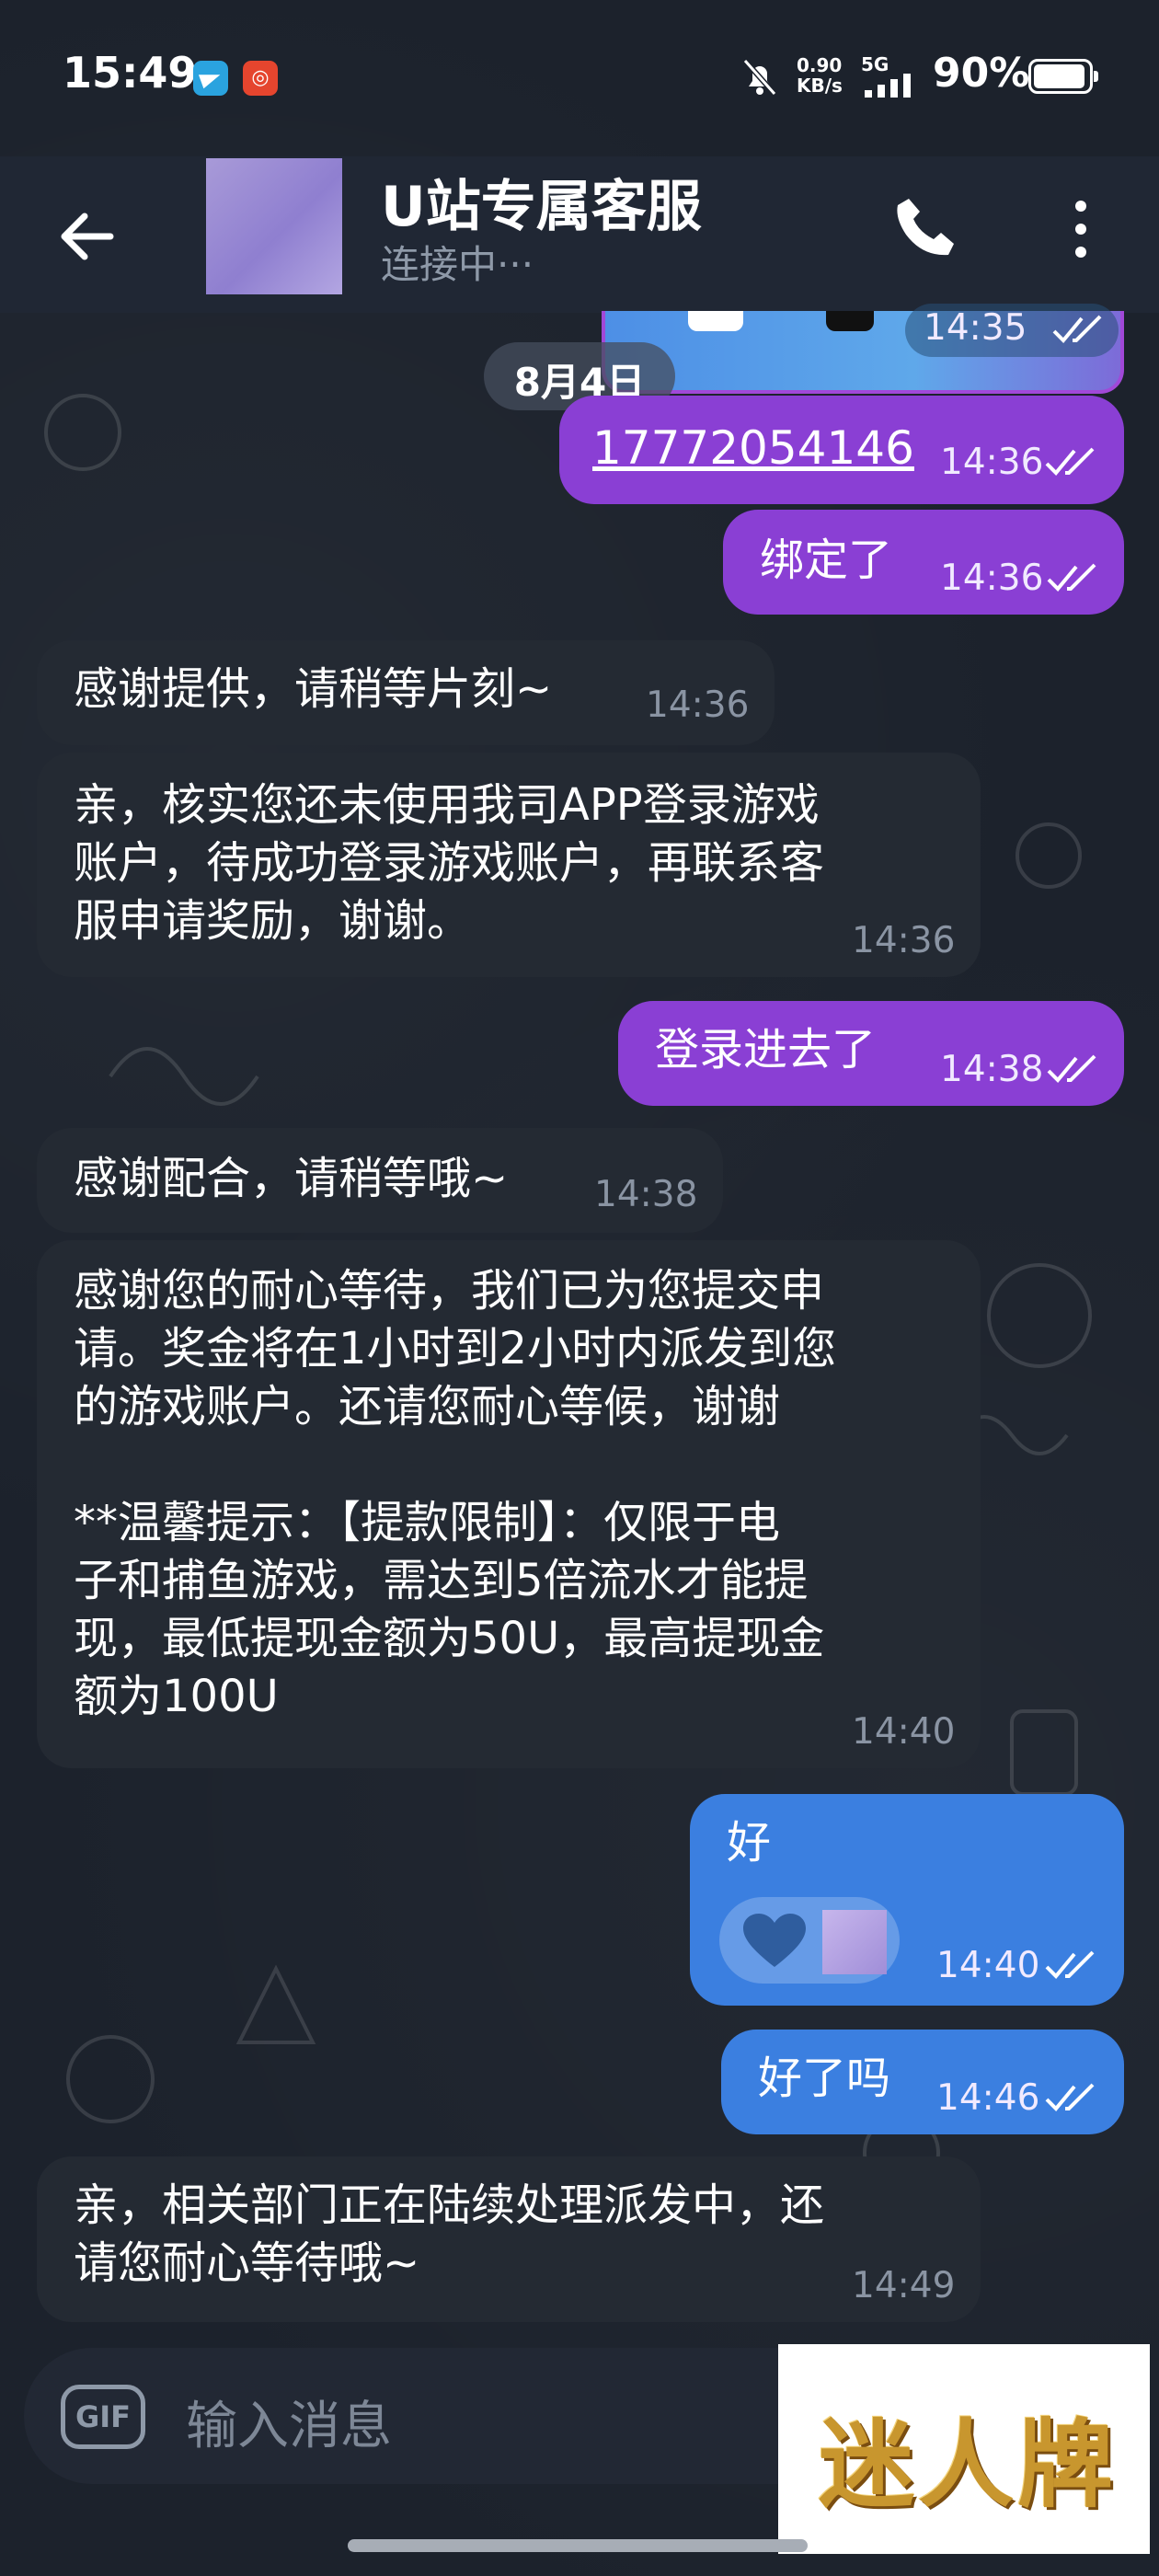 This screenshot has height=2576, width=1159. I want to click on contact-avatar, so click(274, 226).